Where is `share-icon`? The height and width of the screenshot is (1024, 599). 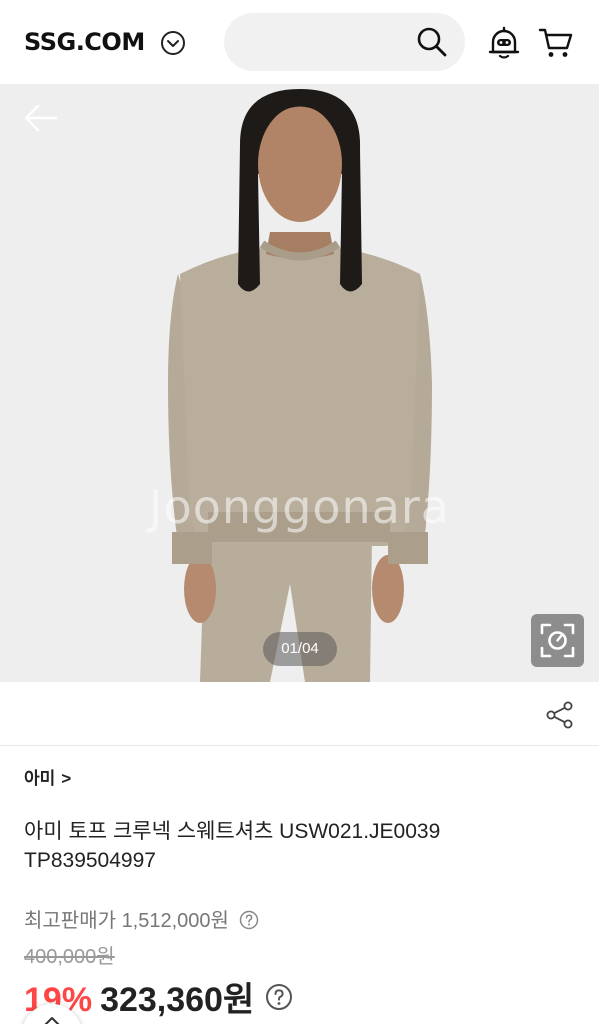 share-icon is located at coordinates (560, 715).